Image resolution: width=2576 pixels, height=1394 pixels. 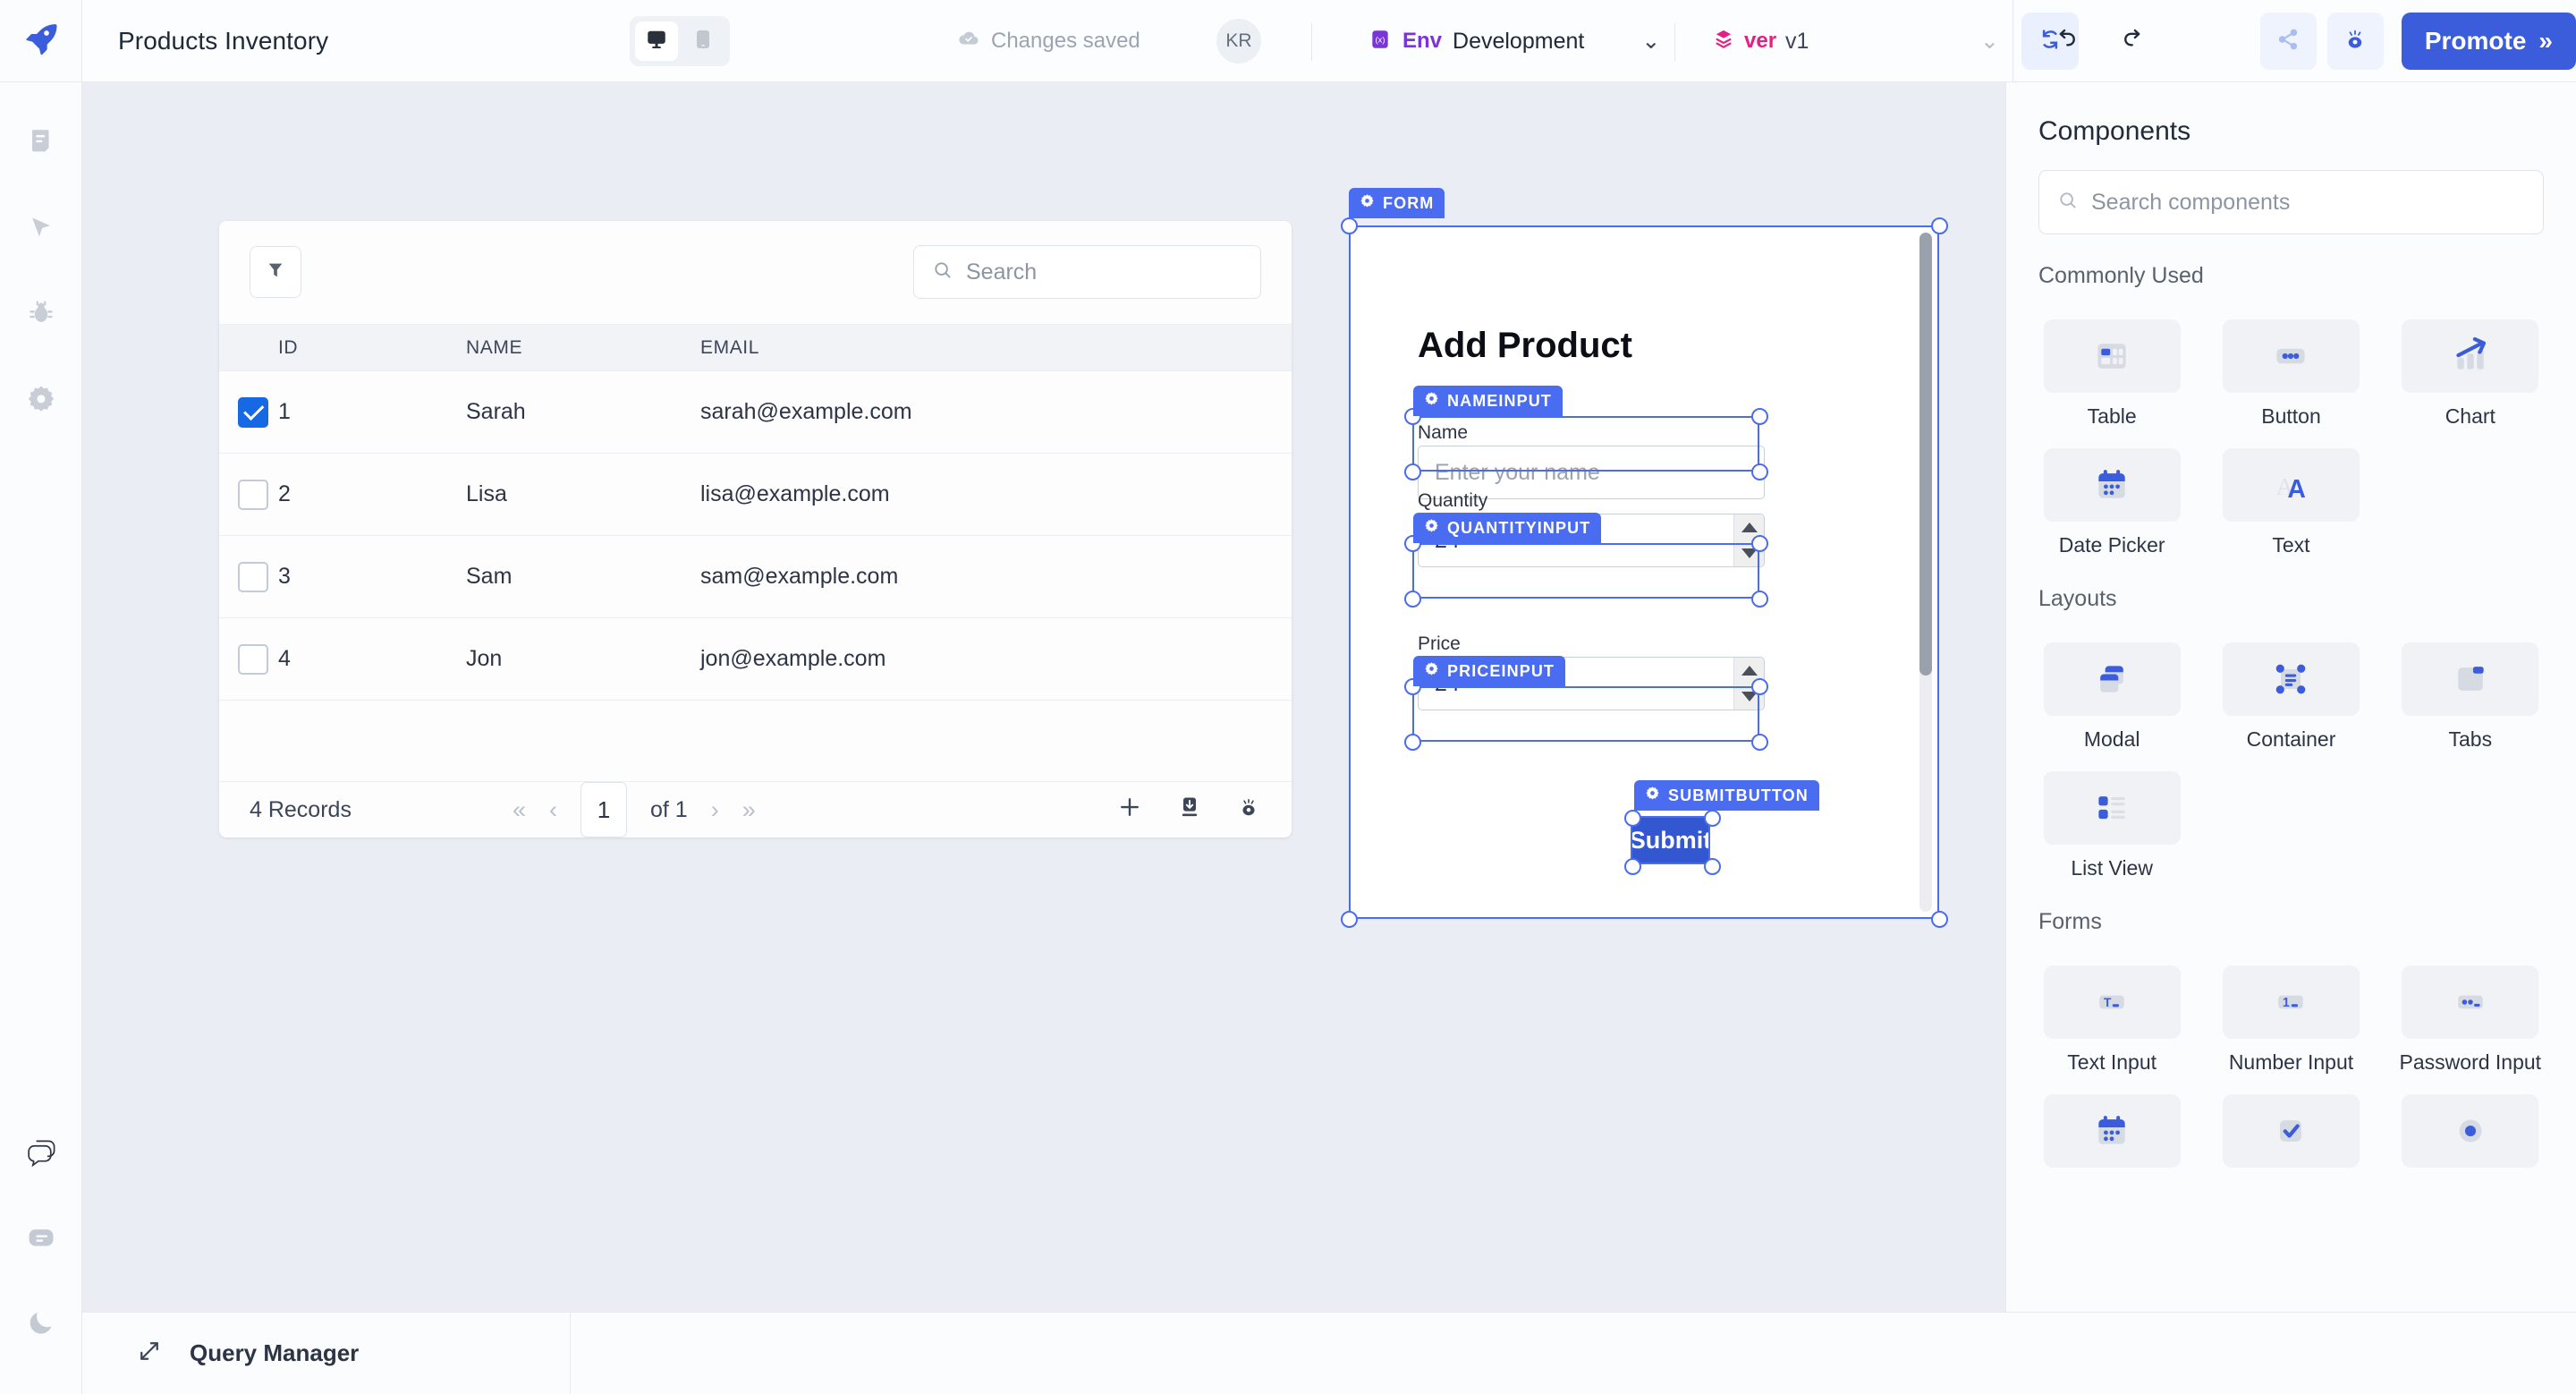 What do you see at coordinates (1939, 920) in the screenshot?
I see `form-resize-handle-br` at bounding box center [1939, 920].